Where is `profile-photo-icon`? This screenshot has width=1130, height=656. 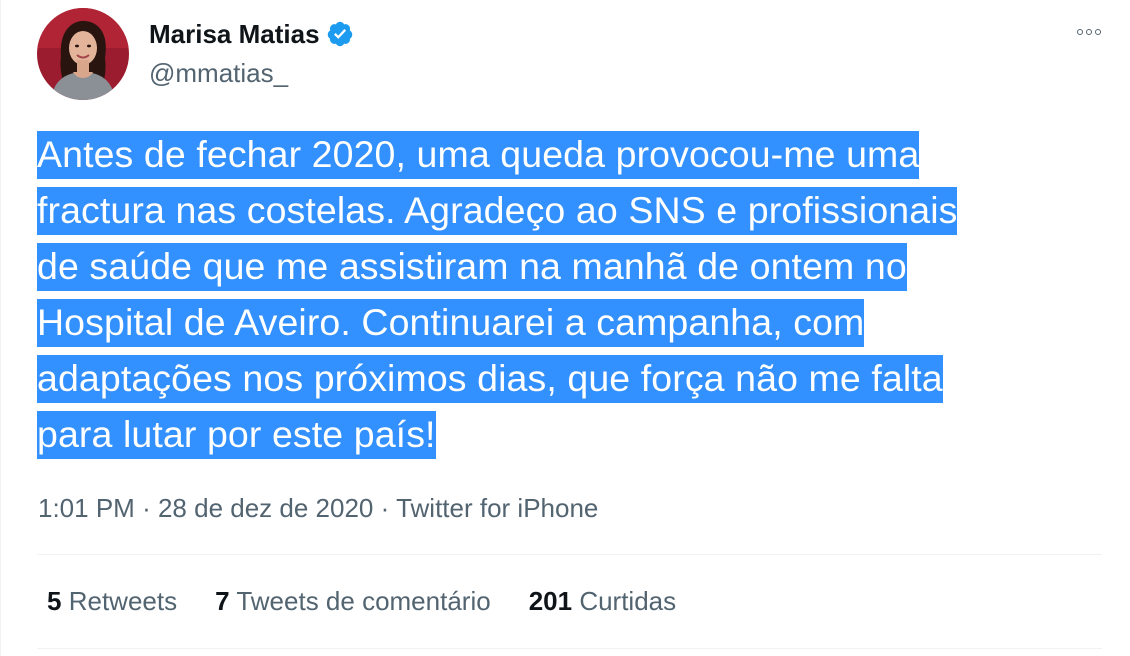
profile-photo-icon is located at coordinates (83, 54).